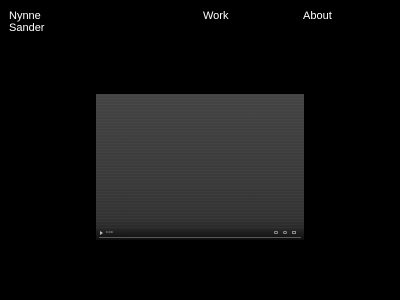  What do you see at coordinates (285, 232) in the screenshot?
I see `settings-icon` at bounding box center [285, 232].